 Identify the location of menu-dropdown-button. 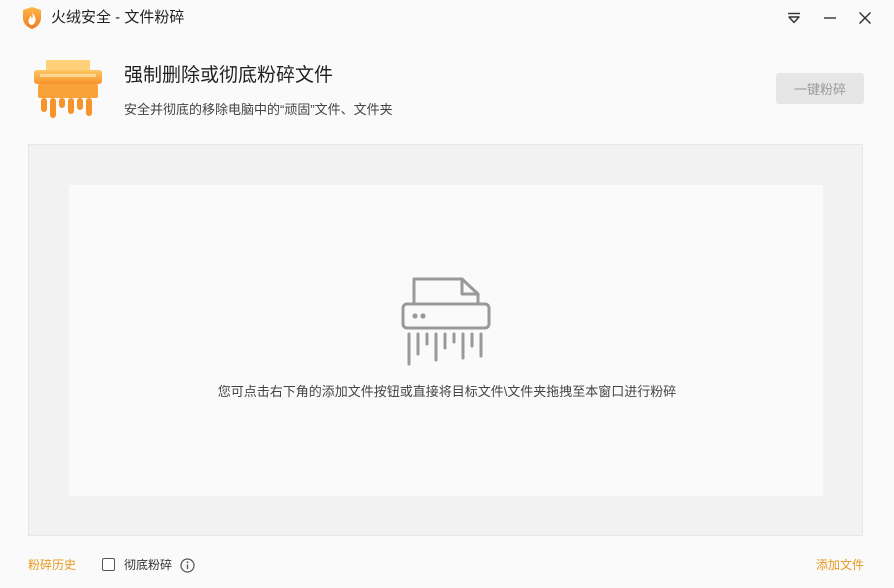
(794, 18).